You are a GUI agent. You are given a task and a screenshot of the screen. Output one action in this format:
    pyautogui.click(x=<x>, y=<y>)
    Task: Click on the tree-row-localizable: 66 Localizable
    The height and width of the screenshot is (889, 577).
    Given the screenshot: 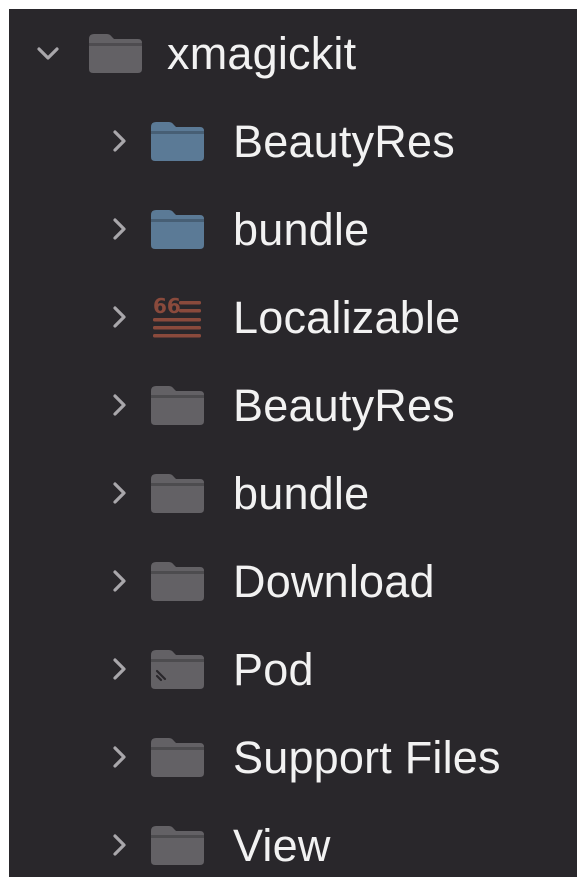 What is the action you would take?
    pyautogui.click(x=293, y=317)
    